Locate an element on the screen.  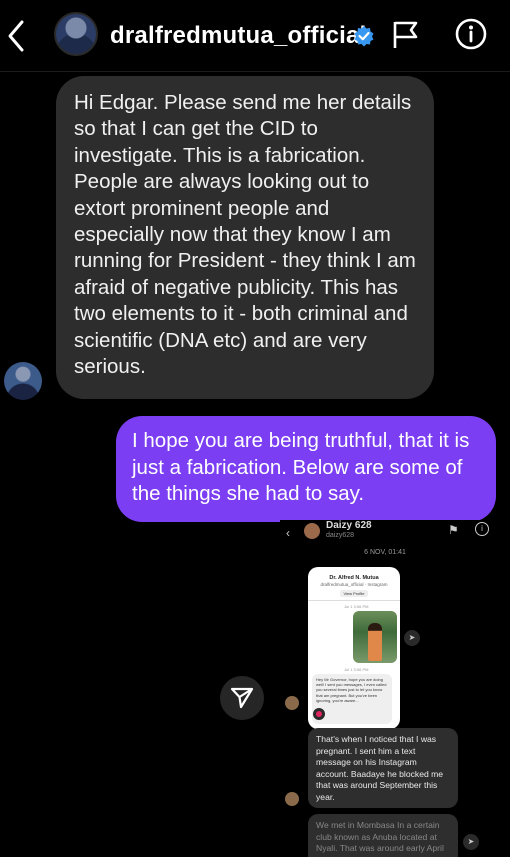
profile-avatar is located at coordinates (76, 34).